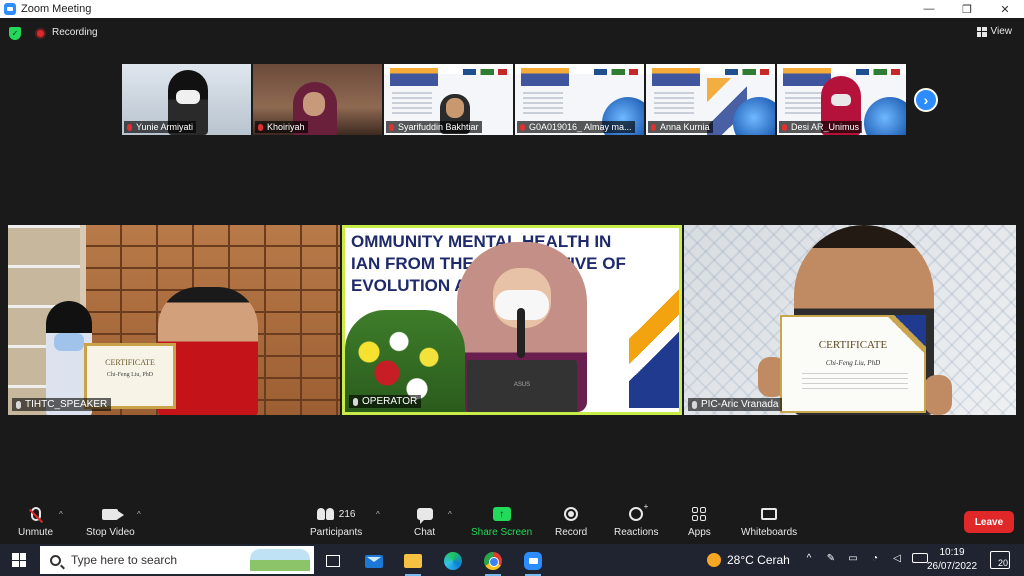 Image resolution: width=1024 pixels, height=576 pixels. What do you see at coordinates (926, 100) in the screenshot?
I see `next-page-arrow-icon: ›` at bounding box center [926, 100].